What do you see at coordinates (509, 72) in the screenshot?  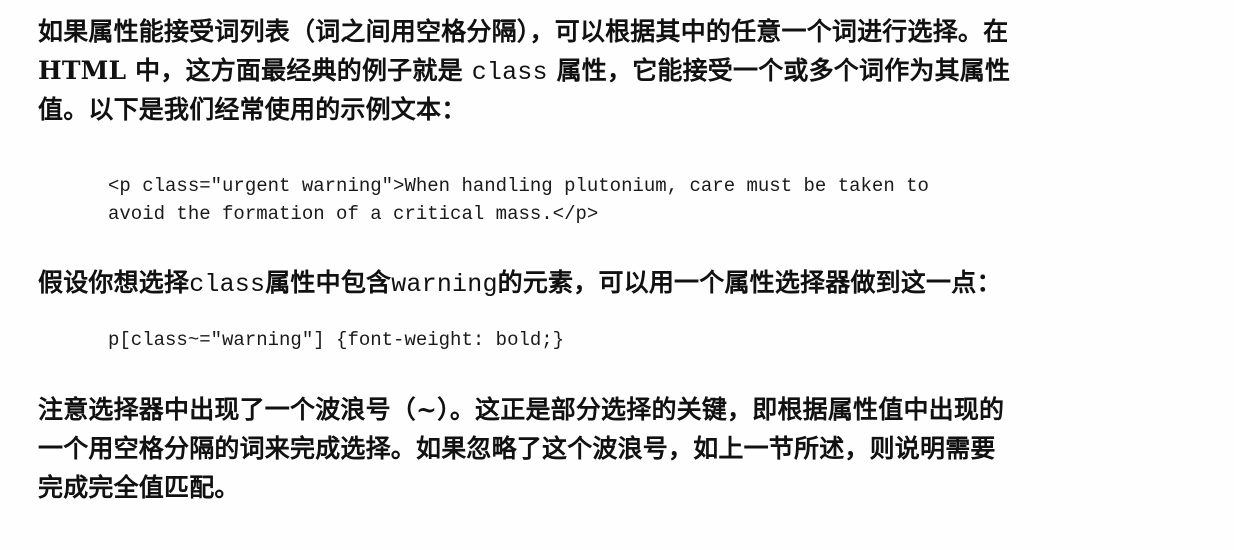 I see `inline-code-class: class` at bounding box center [509, 72].